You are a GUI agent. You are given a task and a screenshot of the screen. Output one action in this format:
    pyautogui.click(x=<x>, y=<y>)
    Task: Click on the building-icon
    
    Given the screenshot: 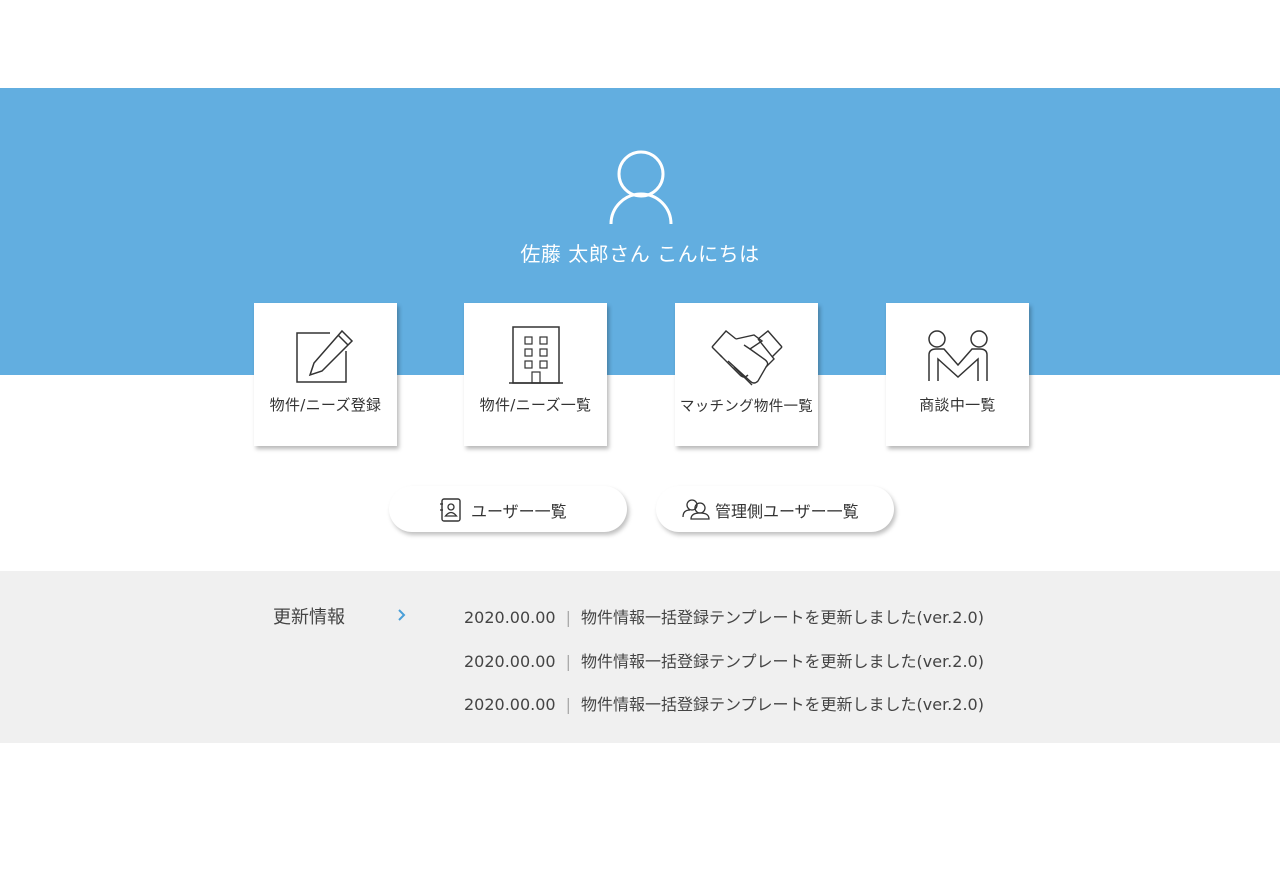 What is the action you would take?
    pyautogui.click(x=536, y=355)
    